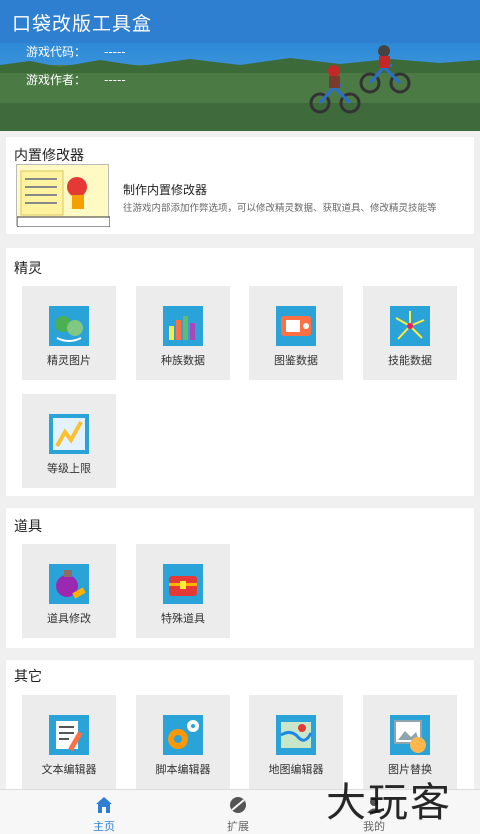  What do you see at coordinates (69, 360) in the screenshot?
I see `tile-label: 精灵图片` at bounding box center [69, 360].